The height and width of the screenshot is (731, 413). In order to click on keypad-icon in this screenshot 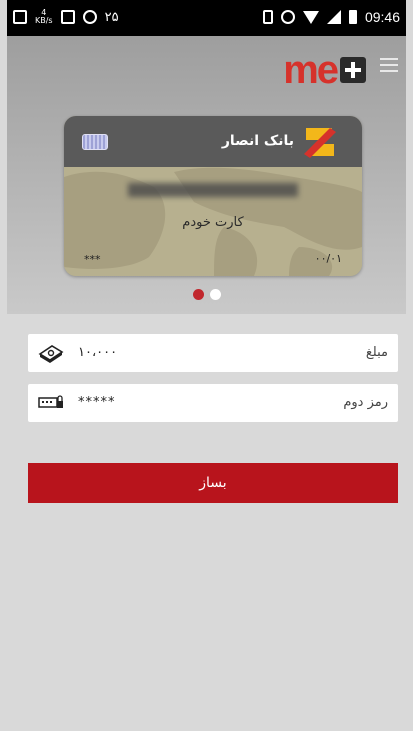, I will do `click(50, 401)`.